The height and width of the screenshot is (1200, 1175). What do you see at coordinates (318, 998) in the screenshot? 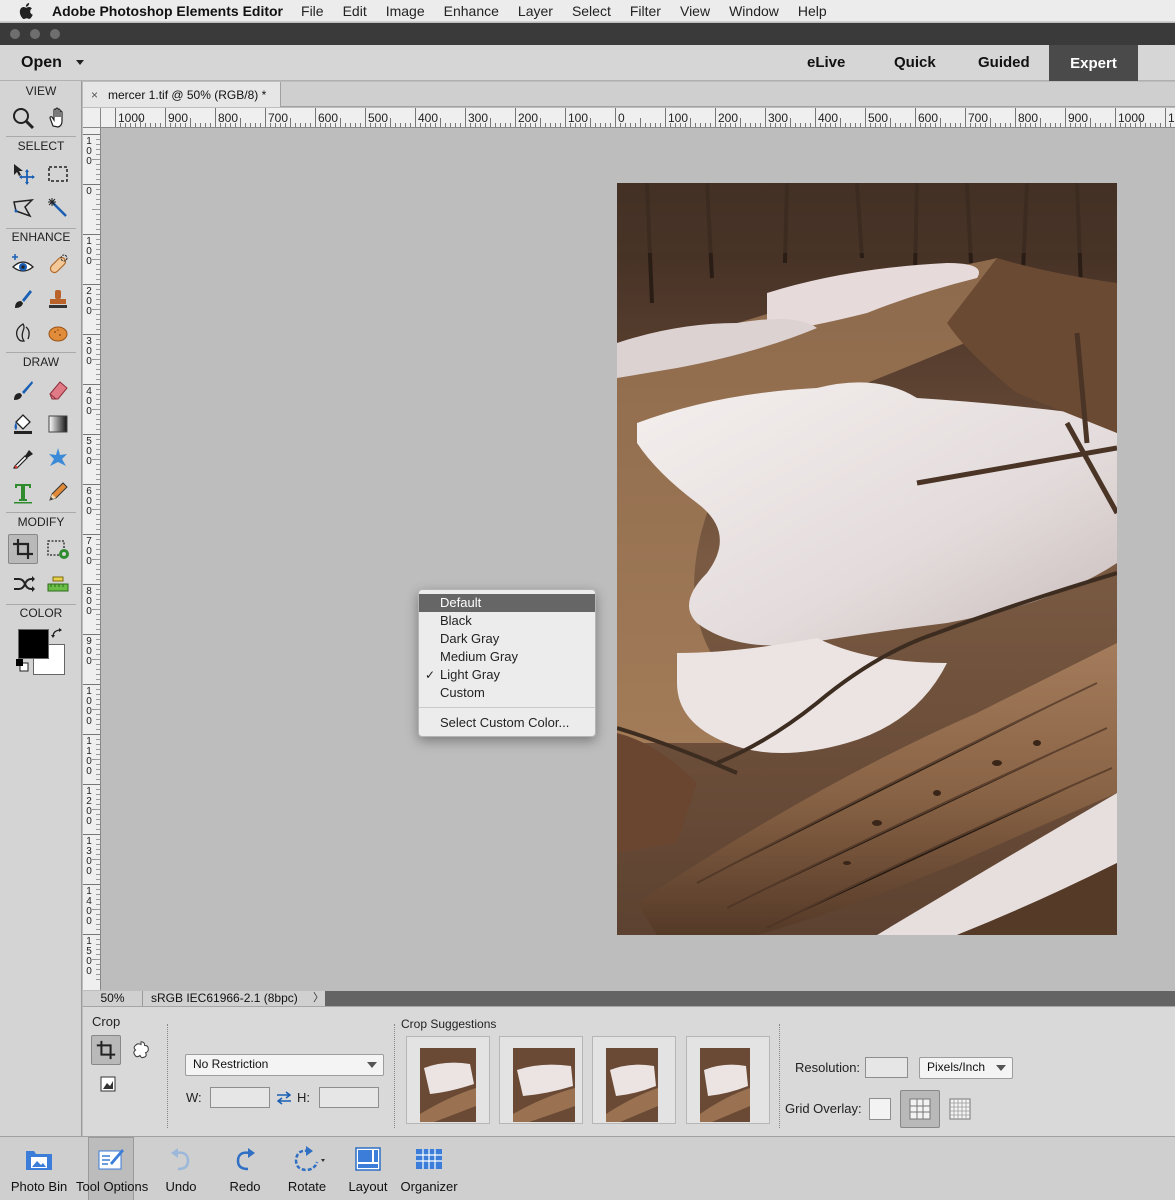
I see `status-menu-arrow-icon: 〉` at bounding box center [318, 998].